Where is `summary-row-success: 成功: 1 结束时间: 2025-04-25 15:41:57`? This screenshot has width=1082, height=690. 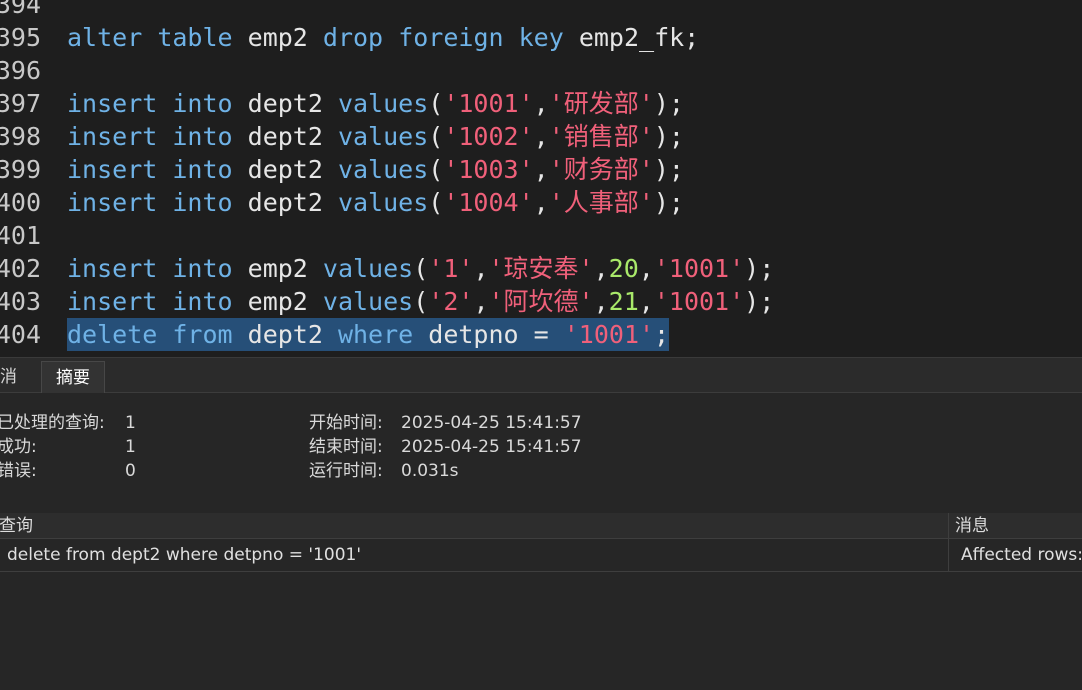
summary-row-success: 成功: 1 结束时间: 2025-04-25 15:41:57 is located at coordinates (541, 447).